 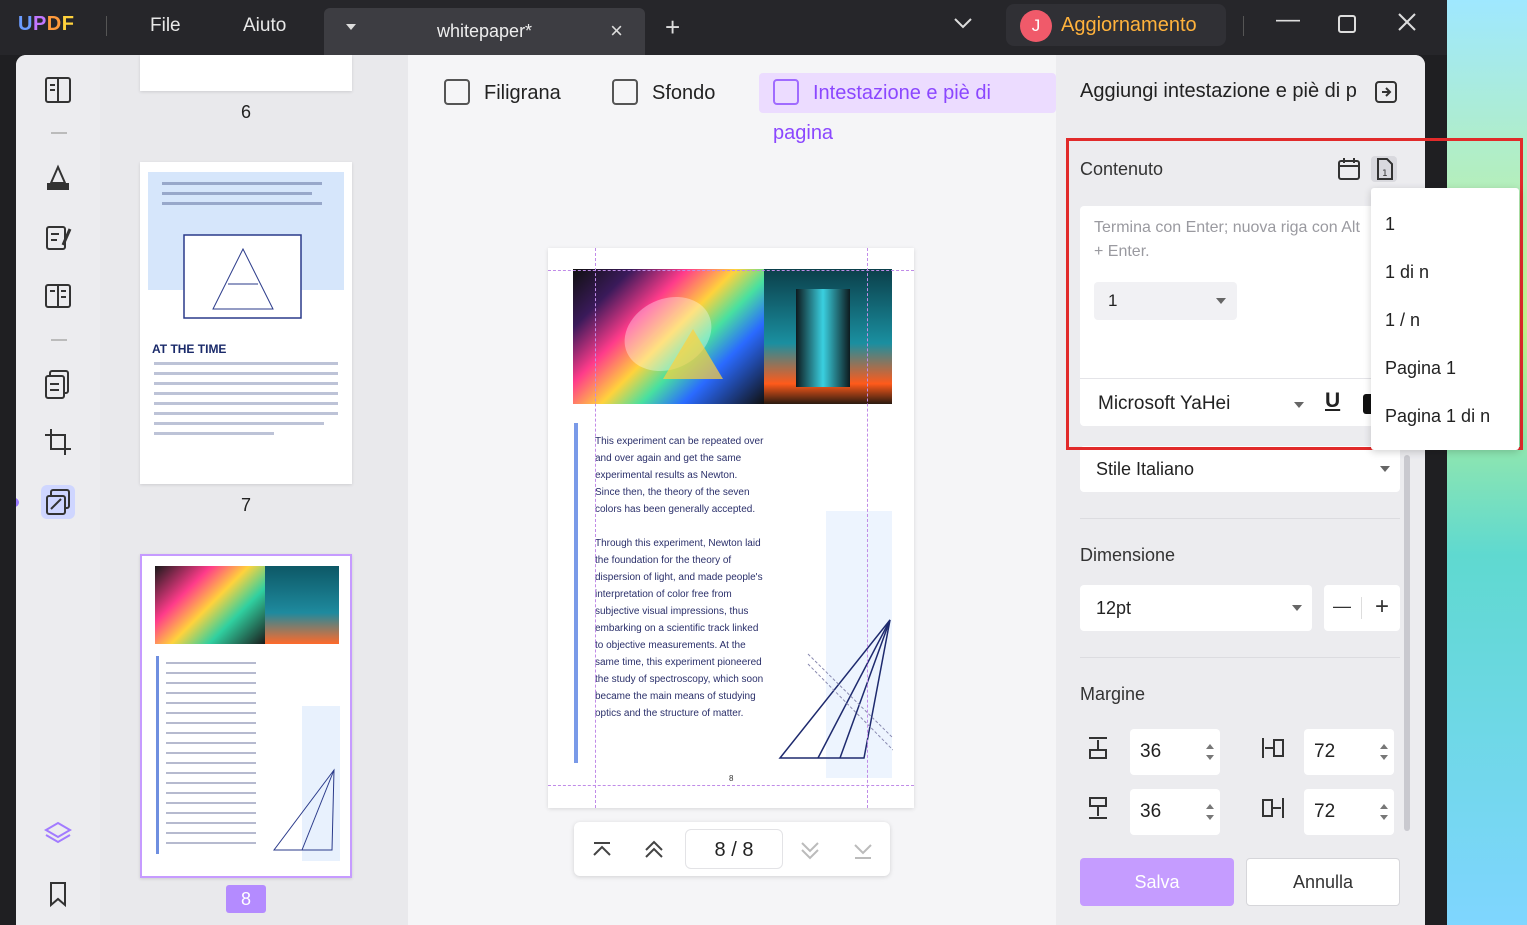 I want to click on margin-bottom-icon, so click(x=1099, y=808).